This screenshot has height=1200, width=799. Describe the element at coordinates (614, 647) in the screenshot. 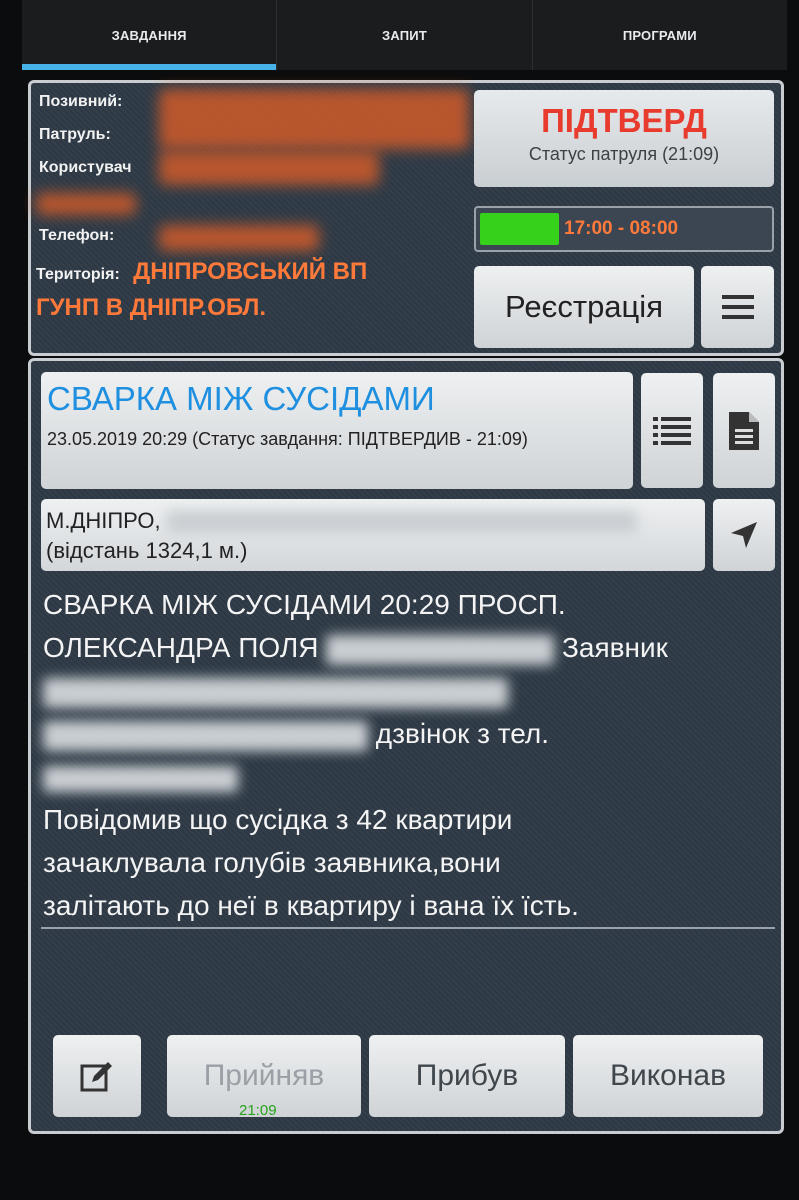

I see `desc-line-2b: Заявник` at that location.